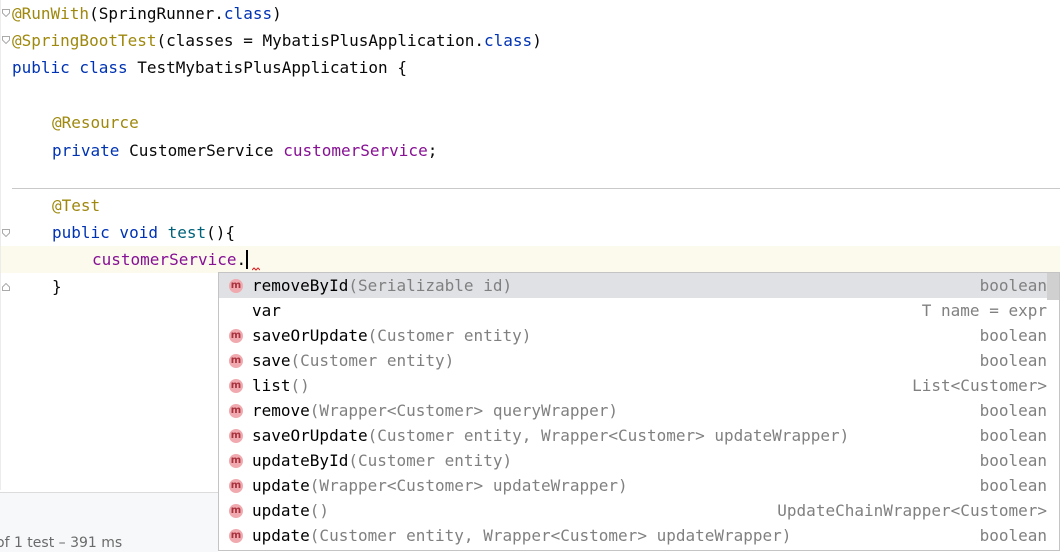 The image size is (1060, 552). I want to click on completion-item: var T name = expr, so click(639, 310).